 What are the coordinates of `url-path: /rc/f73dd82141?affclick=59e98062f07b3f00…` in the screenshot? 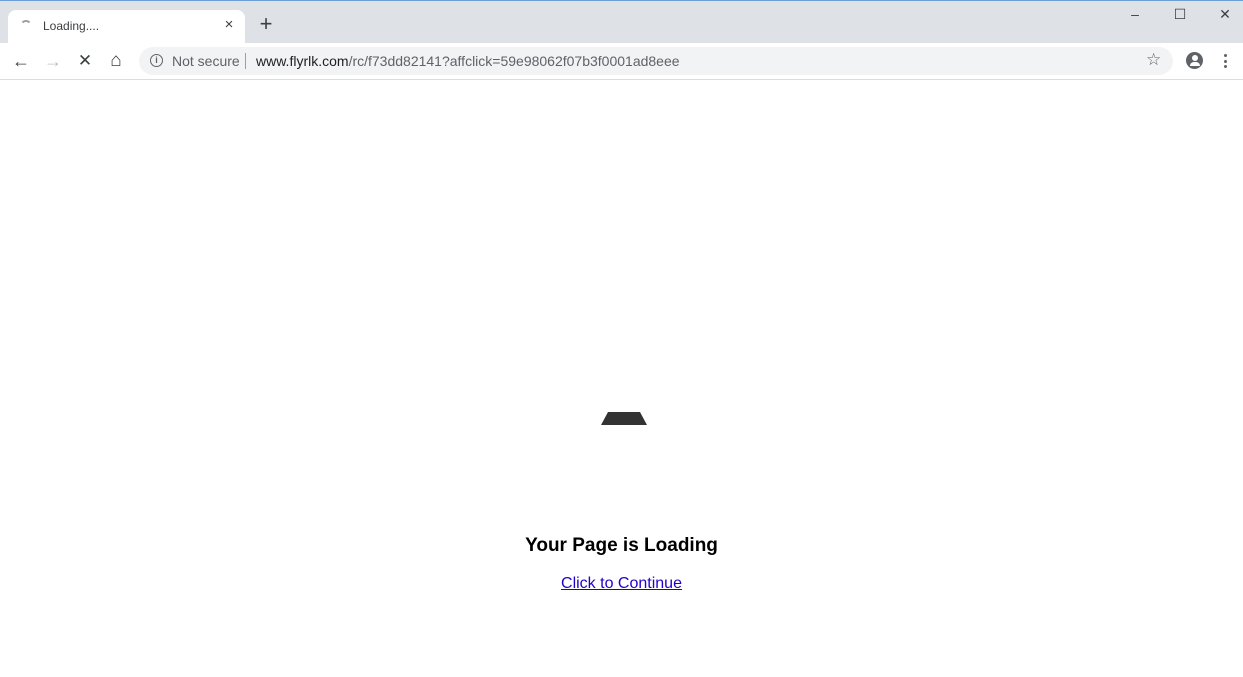 It's located at (514, 61).